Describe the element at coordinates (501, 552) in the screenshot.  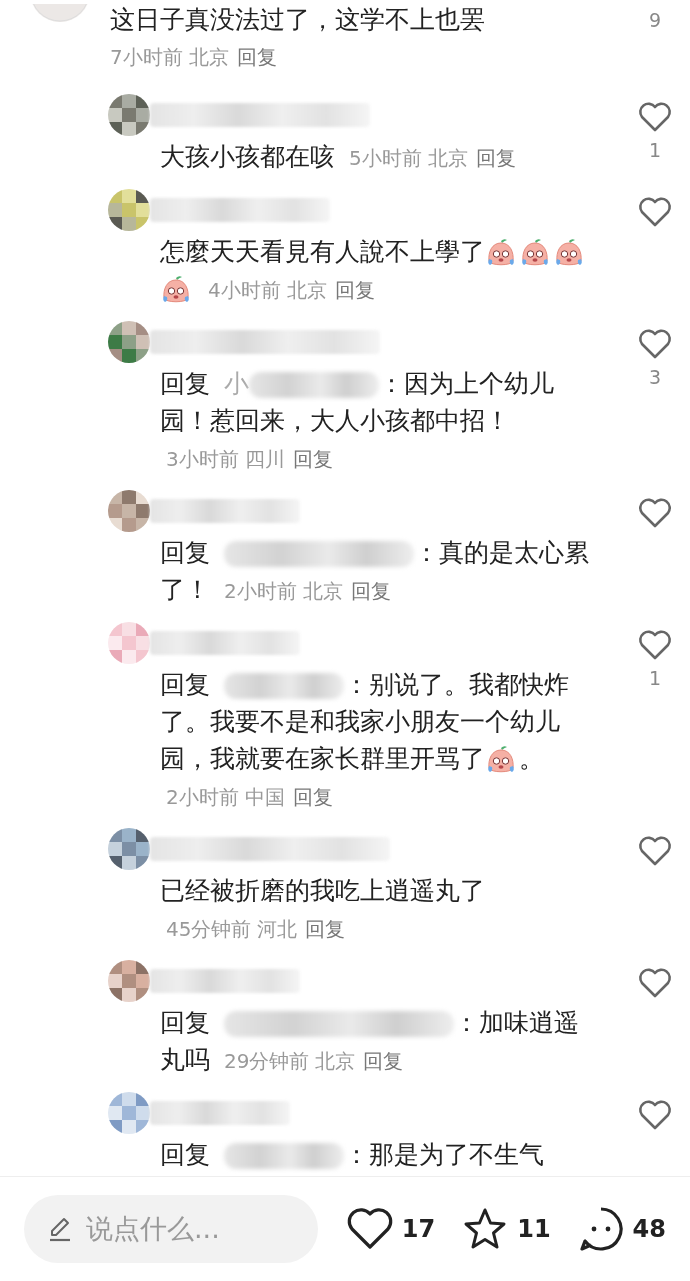
I see `comment-text: ：真的是太心累` at that location.